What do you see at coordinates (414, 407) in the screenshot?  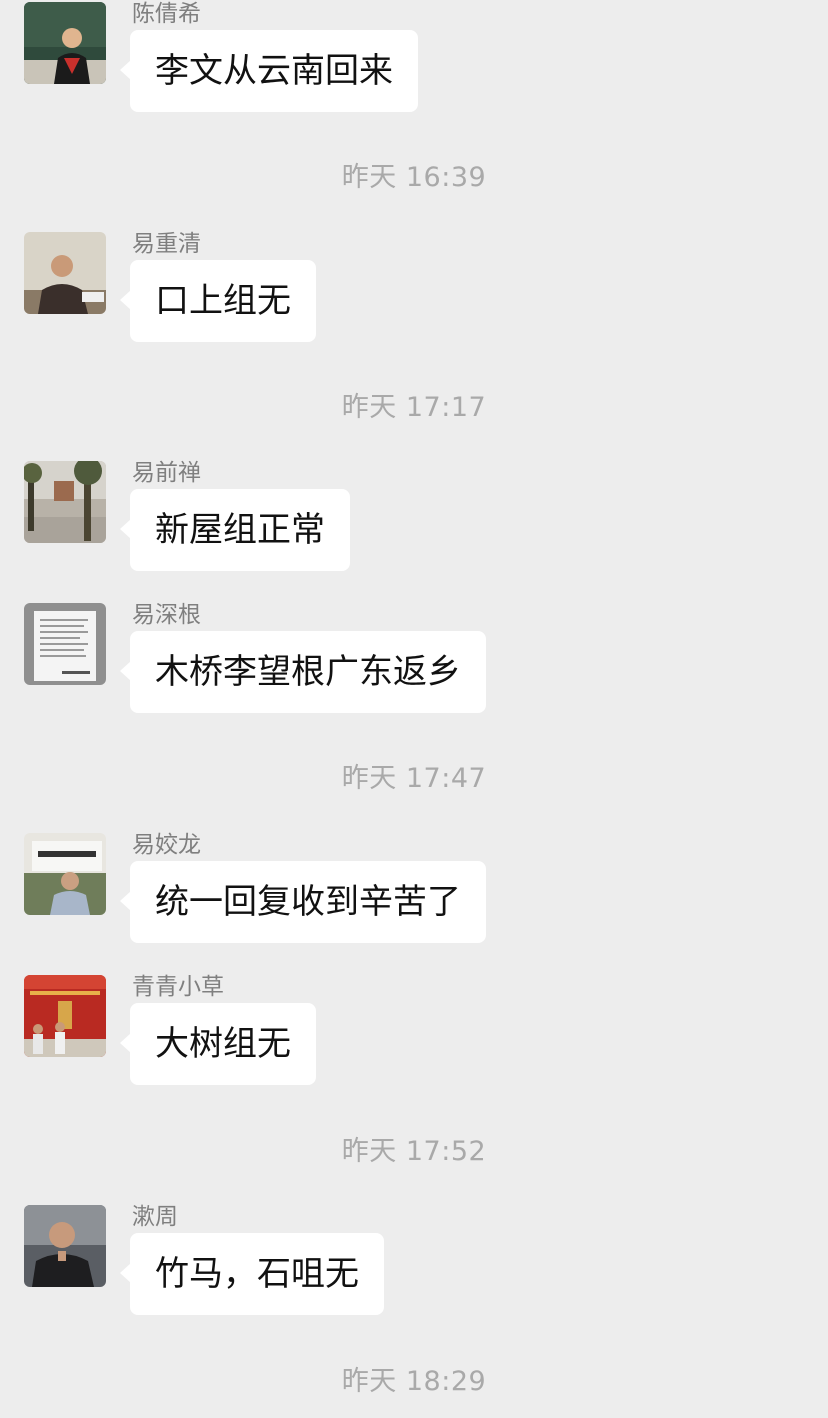 I see `timestamp: 昨天 17:17` at bounding box center [414, 407].